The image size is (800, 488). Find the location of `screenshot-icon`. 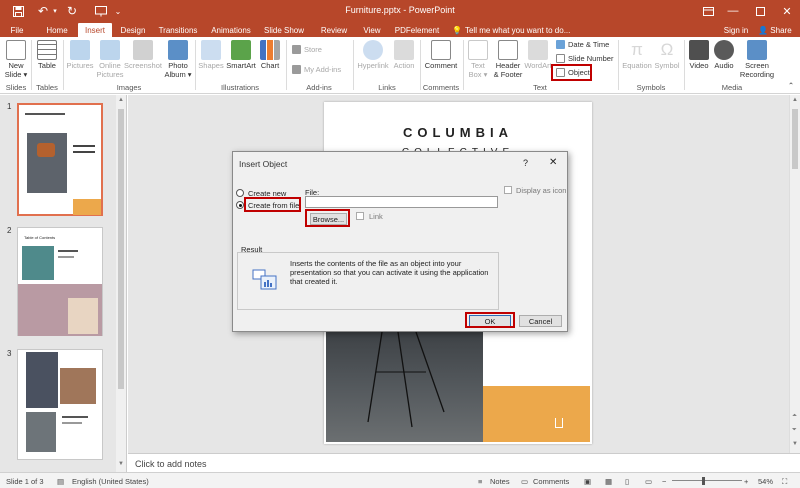

screenshot-icon is located at coordinates (143, 50).